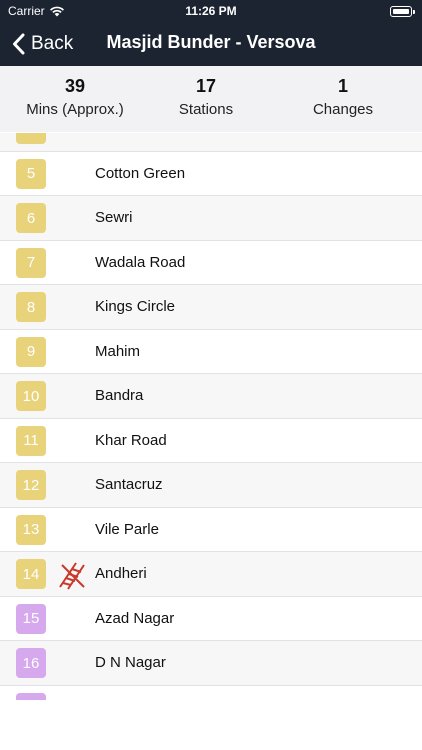  I want to click on station-name: Sewri, so click(114, 217).